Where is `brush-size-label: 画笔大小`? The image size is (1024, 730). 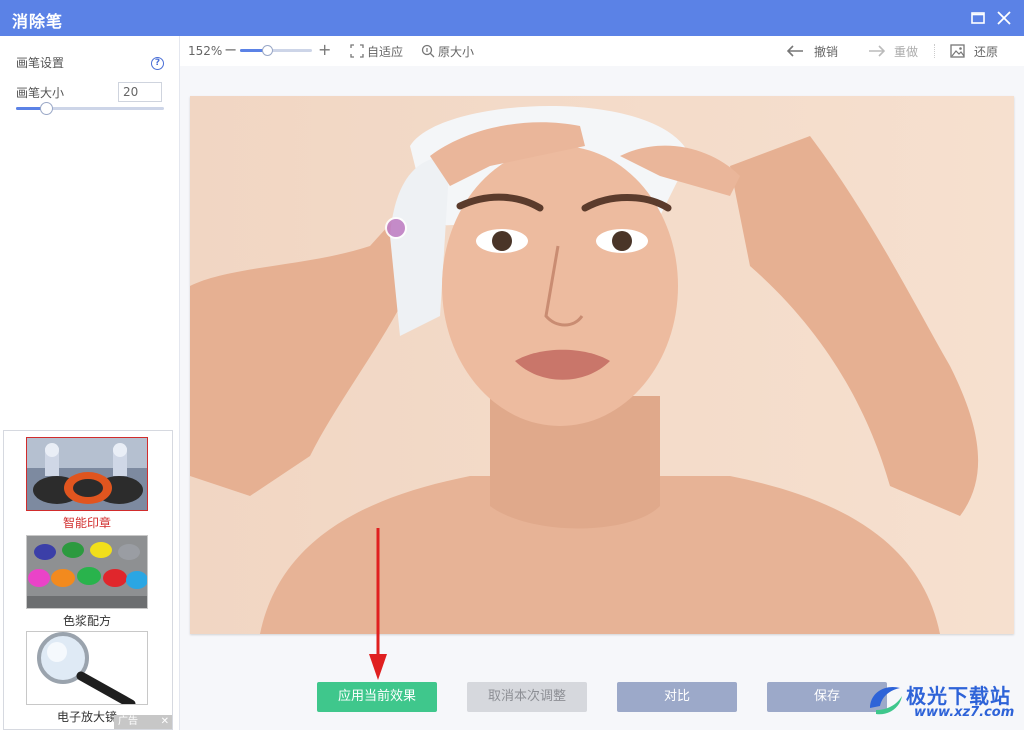 brush-size-label: 画笔大小 is located at coordinates (40, 93).